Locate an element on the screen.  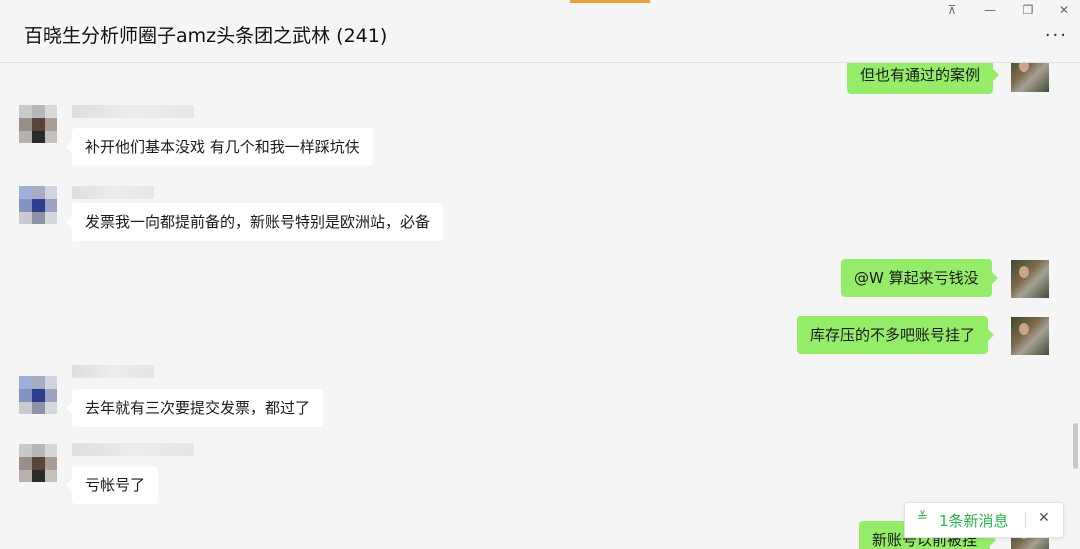
message-bubble-other: 去年就有三次要提交发票，都过了 is located at coordinates (194, 408).